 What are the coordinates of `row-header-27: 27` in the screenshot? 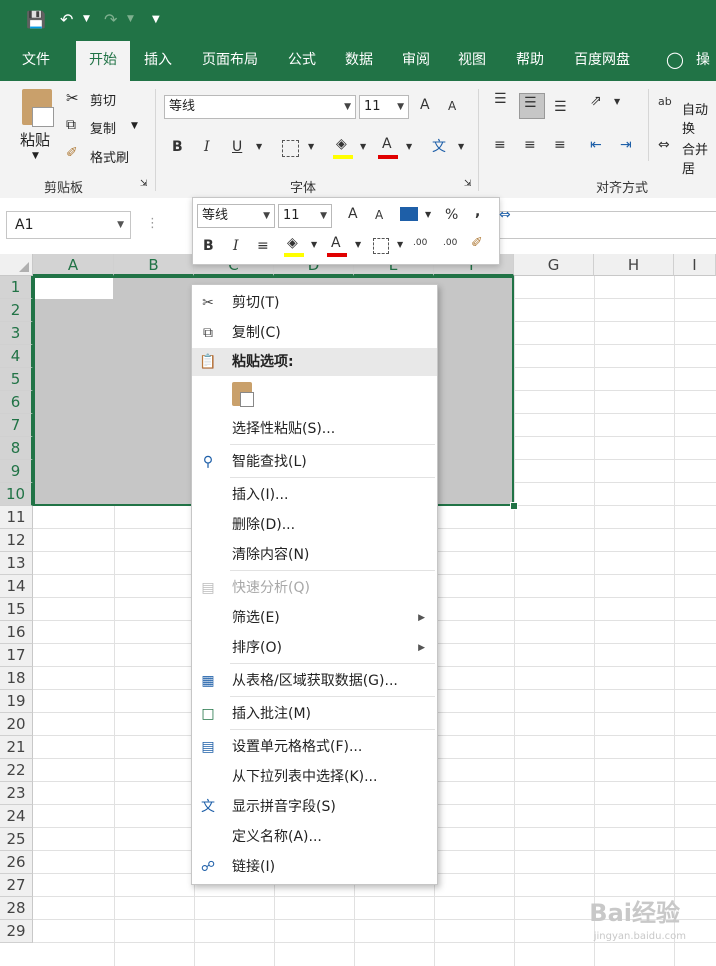 It's located at (16, 885).